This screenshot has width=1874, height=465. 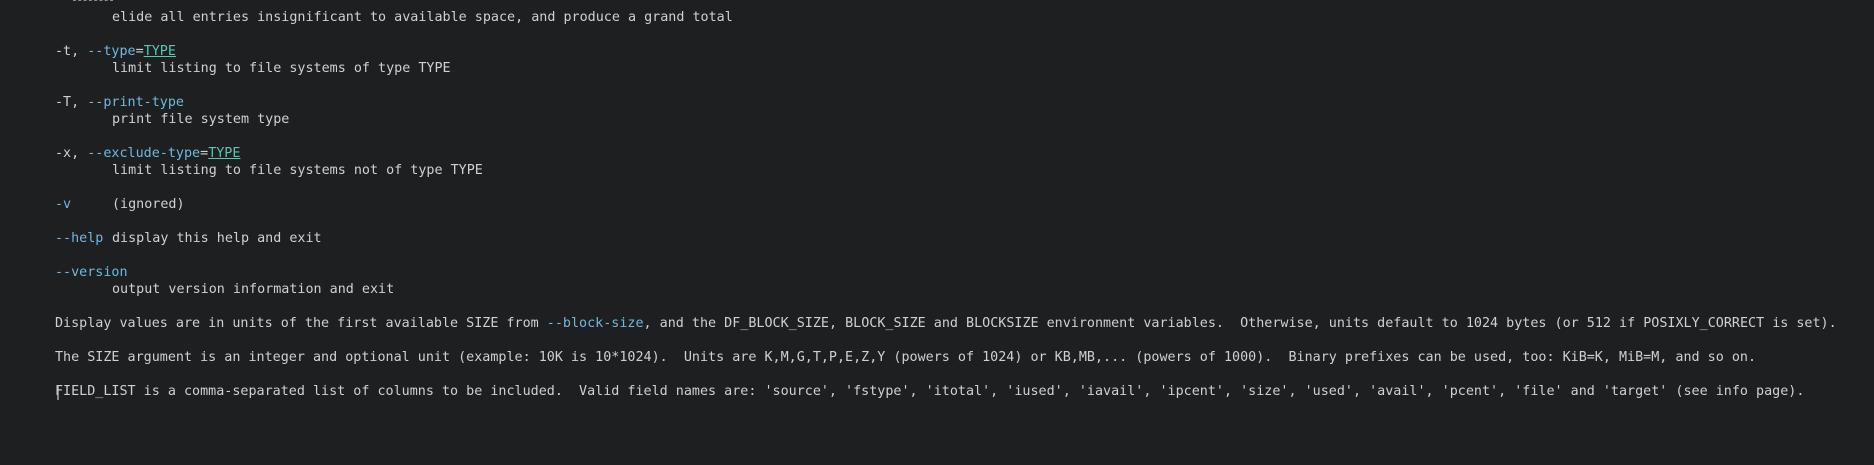 I want to click on option-exclude-type-short: -x,, so click(x=67, y=153).